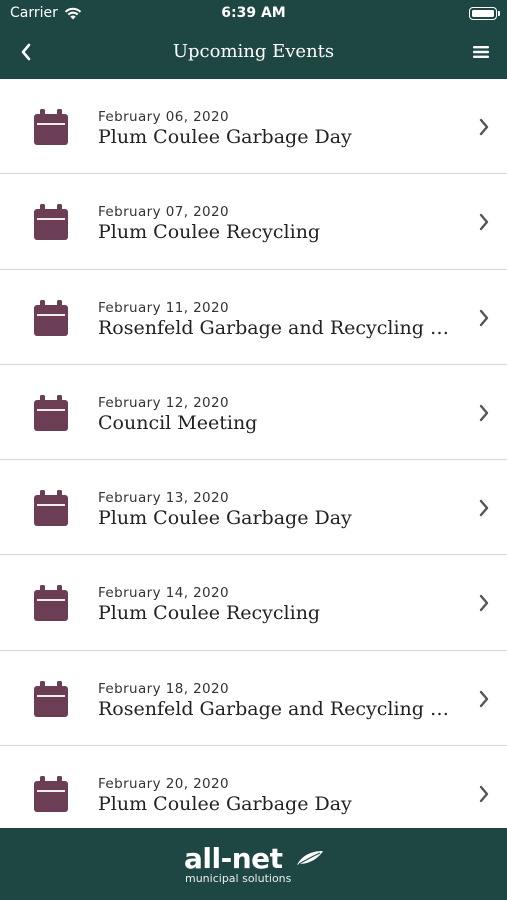 The width and height of the screenshot is (507, 900). Describe the element at coordinates (164, 212) in the screenshot. I see `event-date: February 07, 2020` at that location.